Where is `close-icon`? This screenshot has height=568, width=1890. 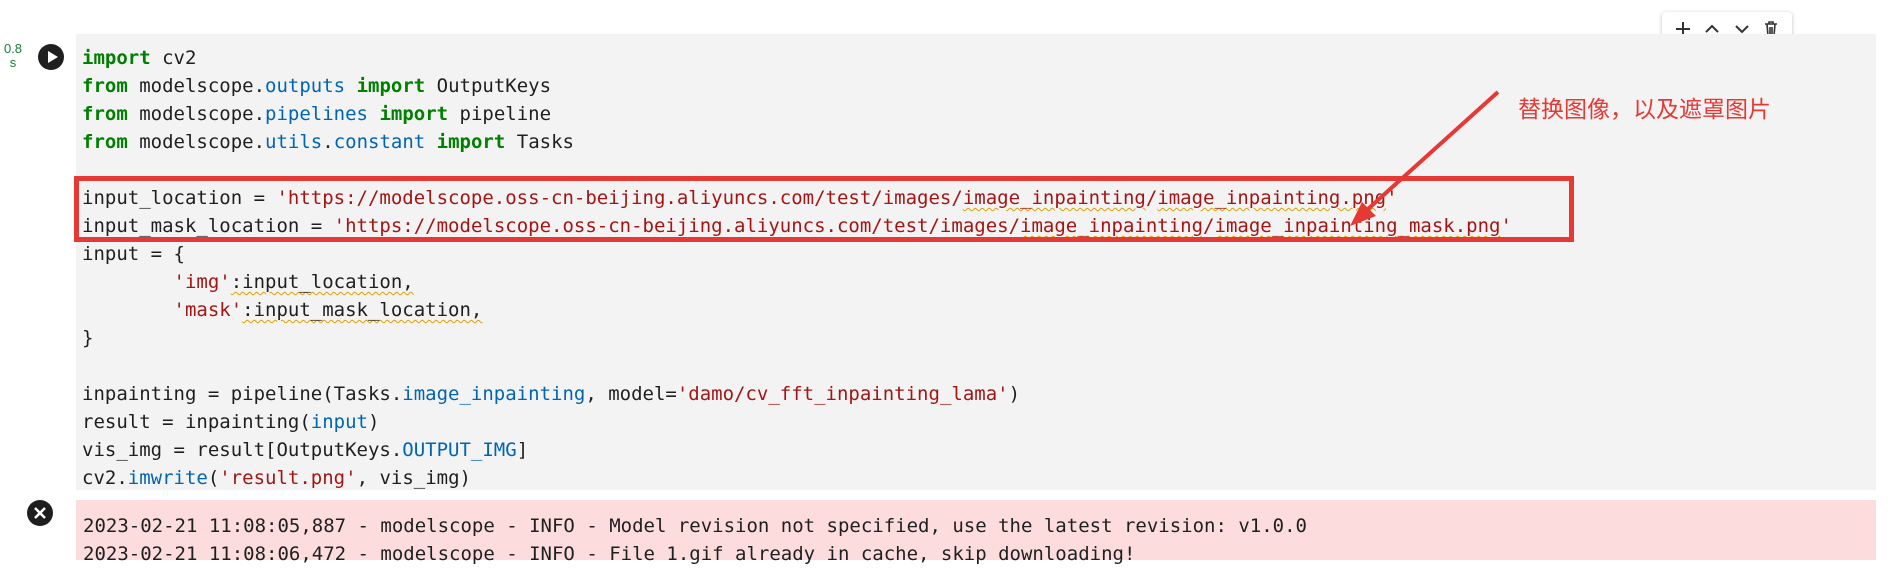 close-icon is located at coordinates (40, 513).